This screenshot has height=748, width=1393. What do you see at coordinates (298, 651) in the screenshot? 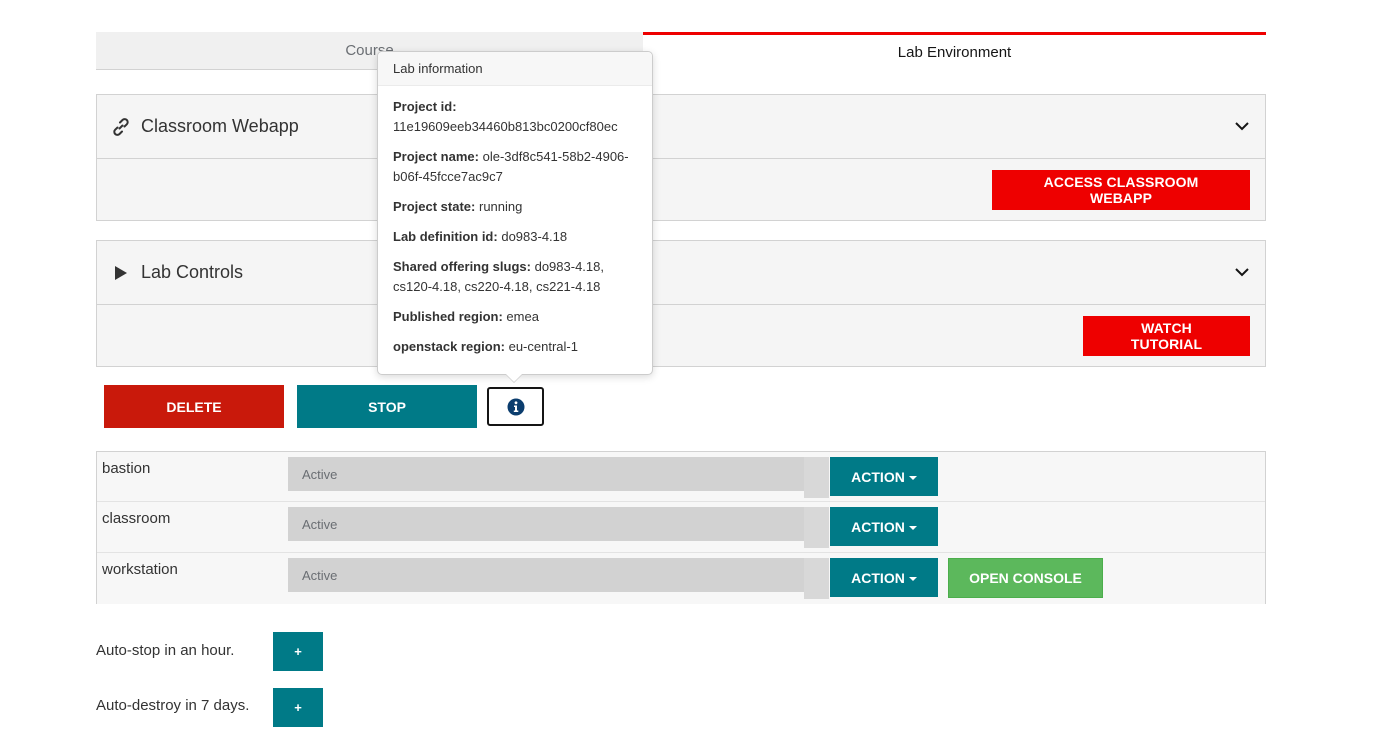
I see `extend-auto-stop-button: +` at bounding box center [298, 651].